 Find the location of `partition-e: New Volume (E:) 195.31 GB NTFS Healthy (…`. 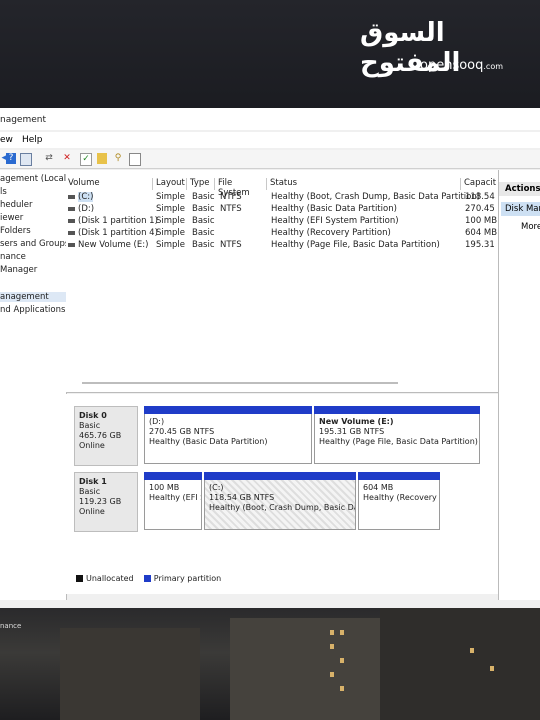

partition-e: New Volume (E:) 195.31 GB NTFS Healthy (… is located at coordinates (397, 435).